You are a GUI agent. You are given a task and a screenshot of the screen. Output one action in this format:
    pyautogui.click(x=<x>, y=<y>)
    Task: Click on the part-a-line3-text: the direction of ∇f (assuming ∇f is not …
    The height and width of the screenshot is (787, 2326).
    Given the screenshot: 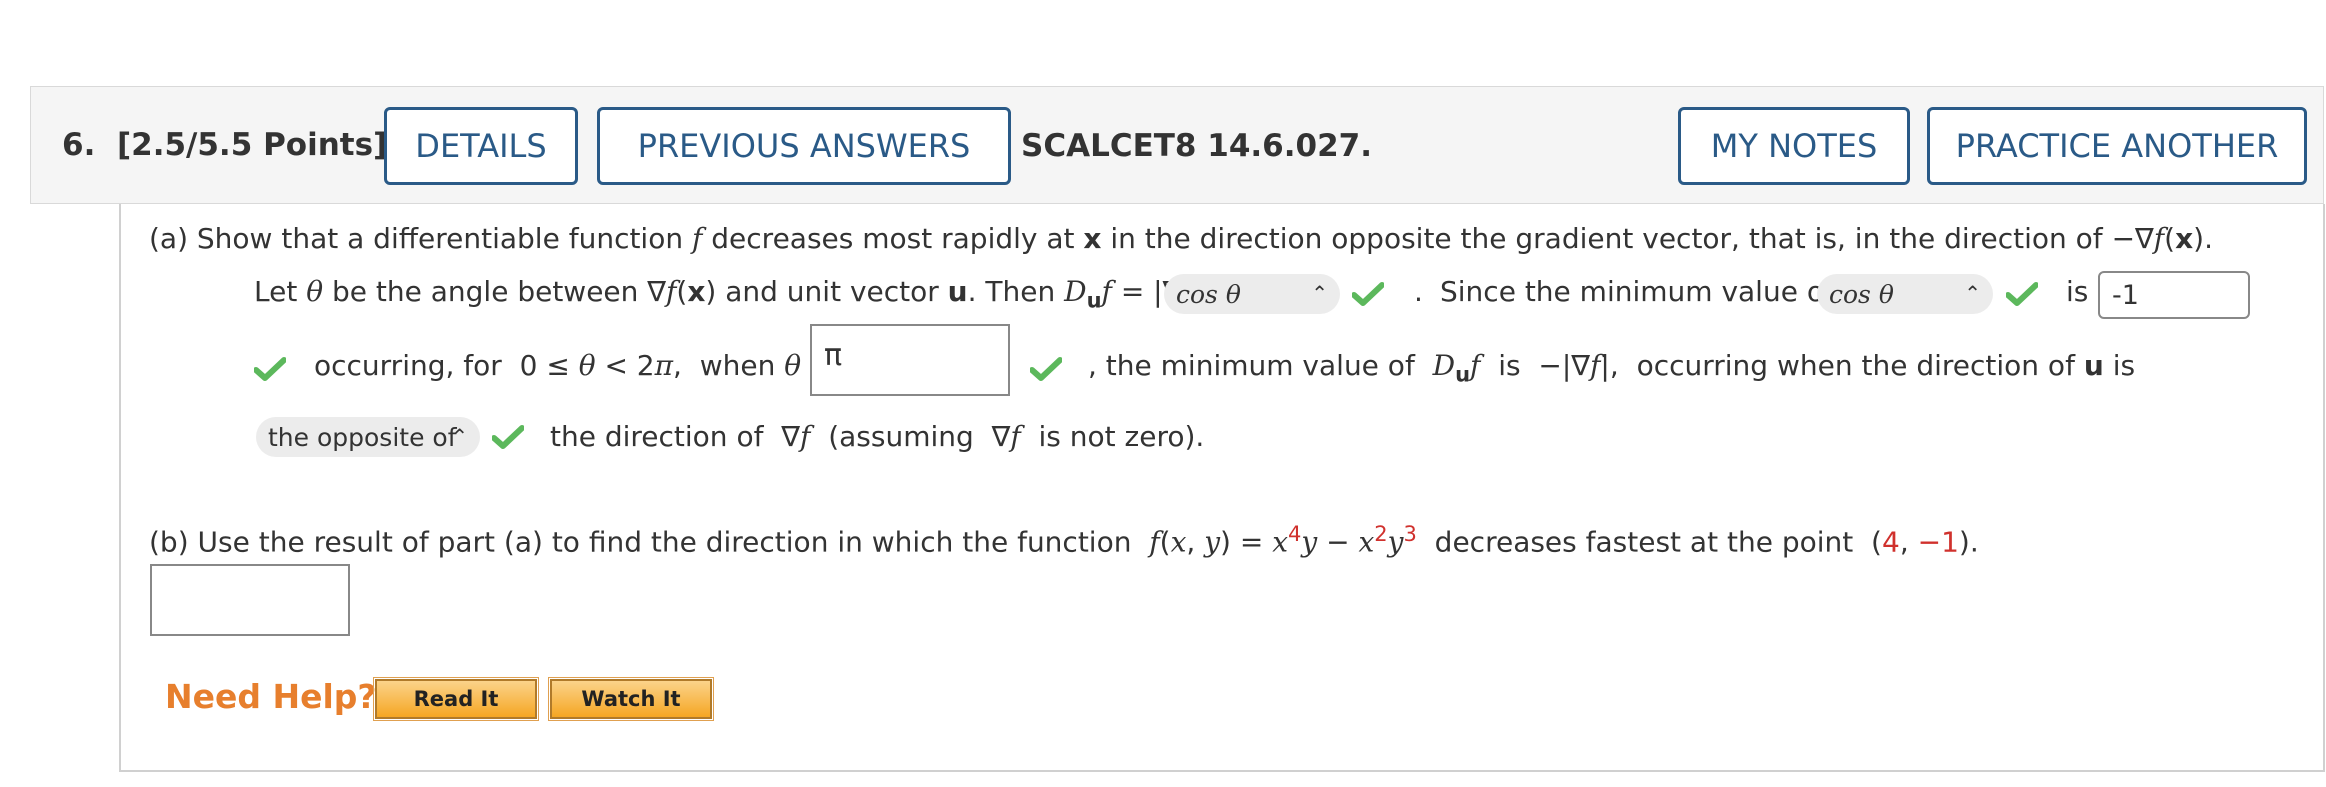 What is the action you would take?
    pyautogui.click(x=877, y=436)
    